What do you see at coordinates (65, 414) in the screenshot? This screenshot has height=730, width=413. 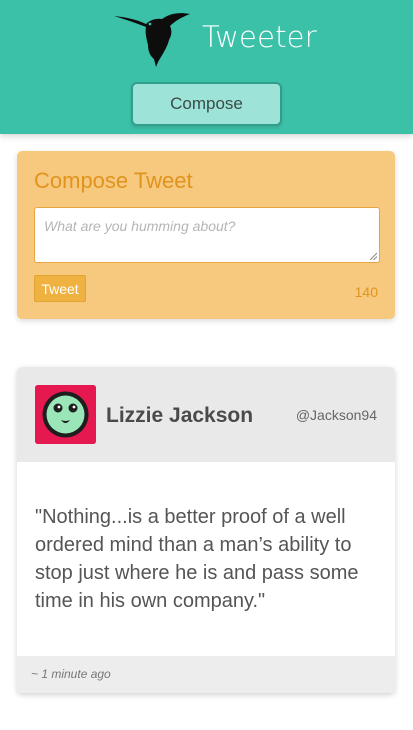 I see `smiley-avatar-icon` at bounding box center [65, 414].